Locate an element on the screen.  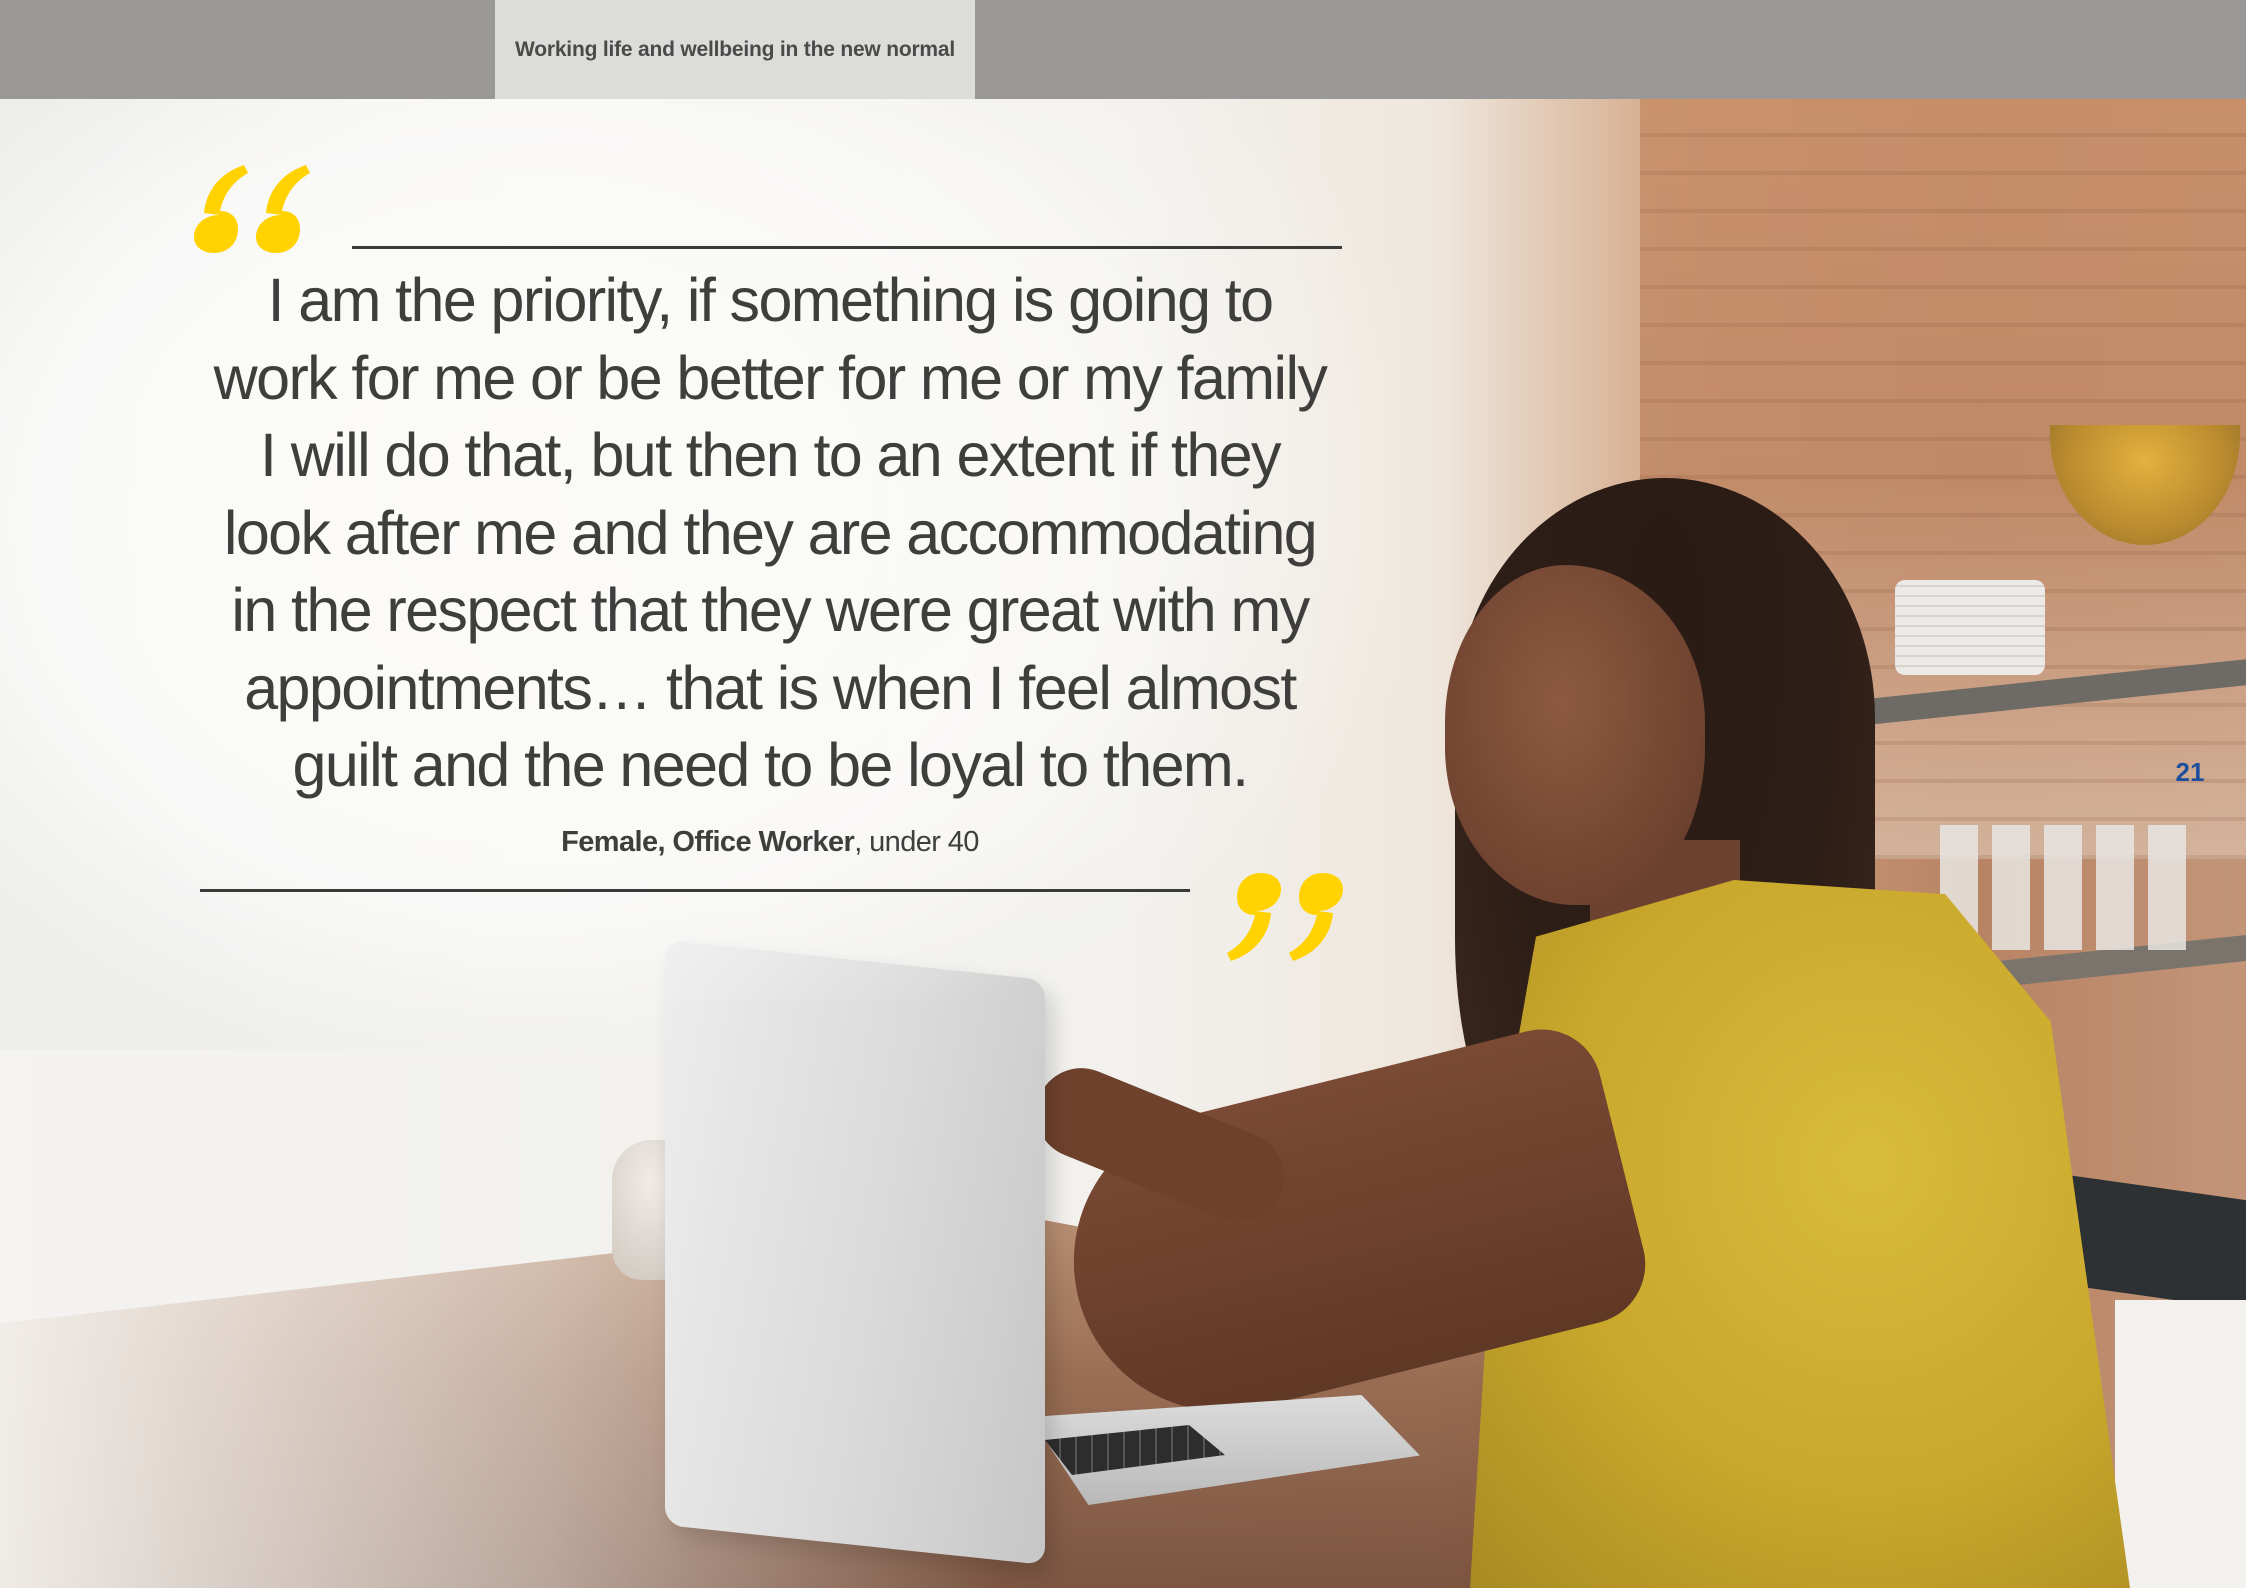
quote-line: appointments… that is when I feel almost is located at coordinates (770, 687).